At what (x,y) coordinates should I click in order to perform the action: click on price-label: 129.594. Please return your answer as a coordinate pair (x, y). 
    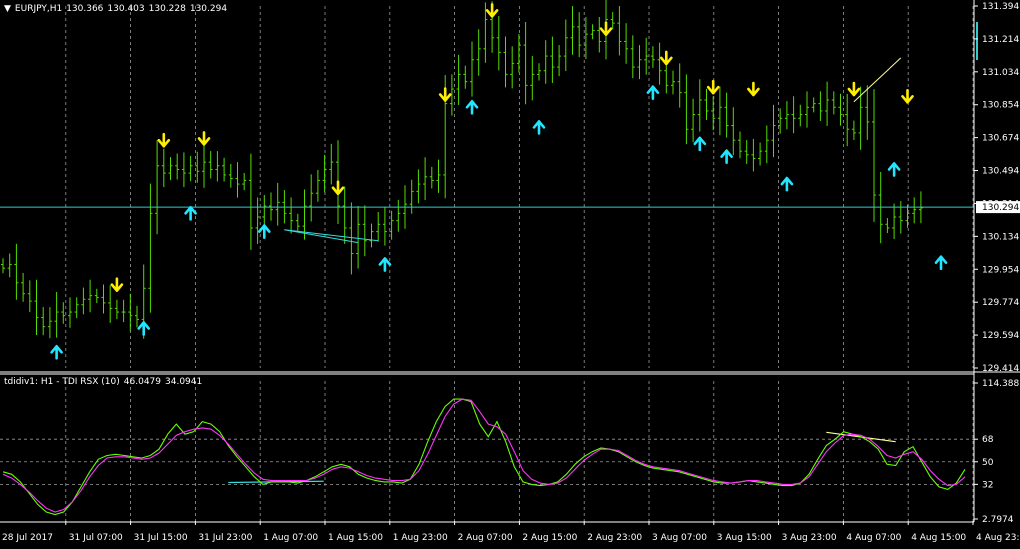
    Looking at the image, I should click on (1000, 336).